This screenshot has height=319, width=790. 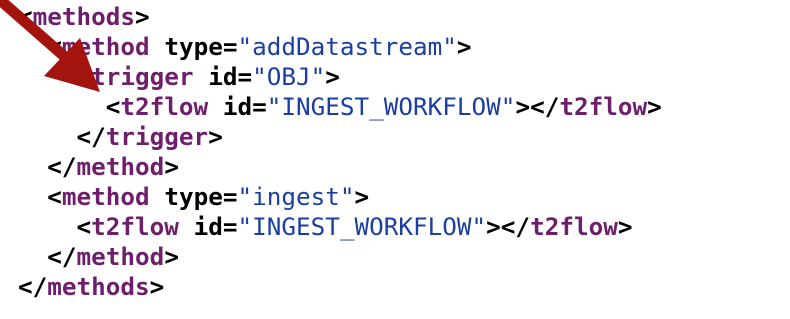 I want to click on code-token-val: "OBJ", so click(x=289, y=76).